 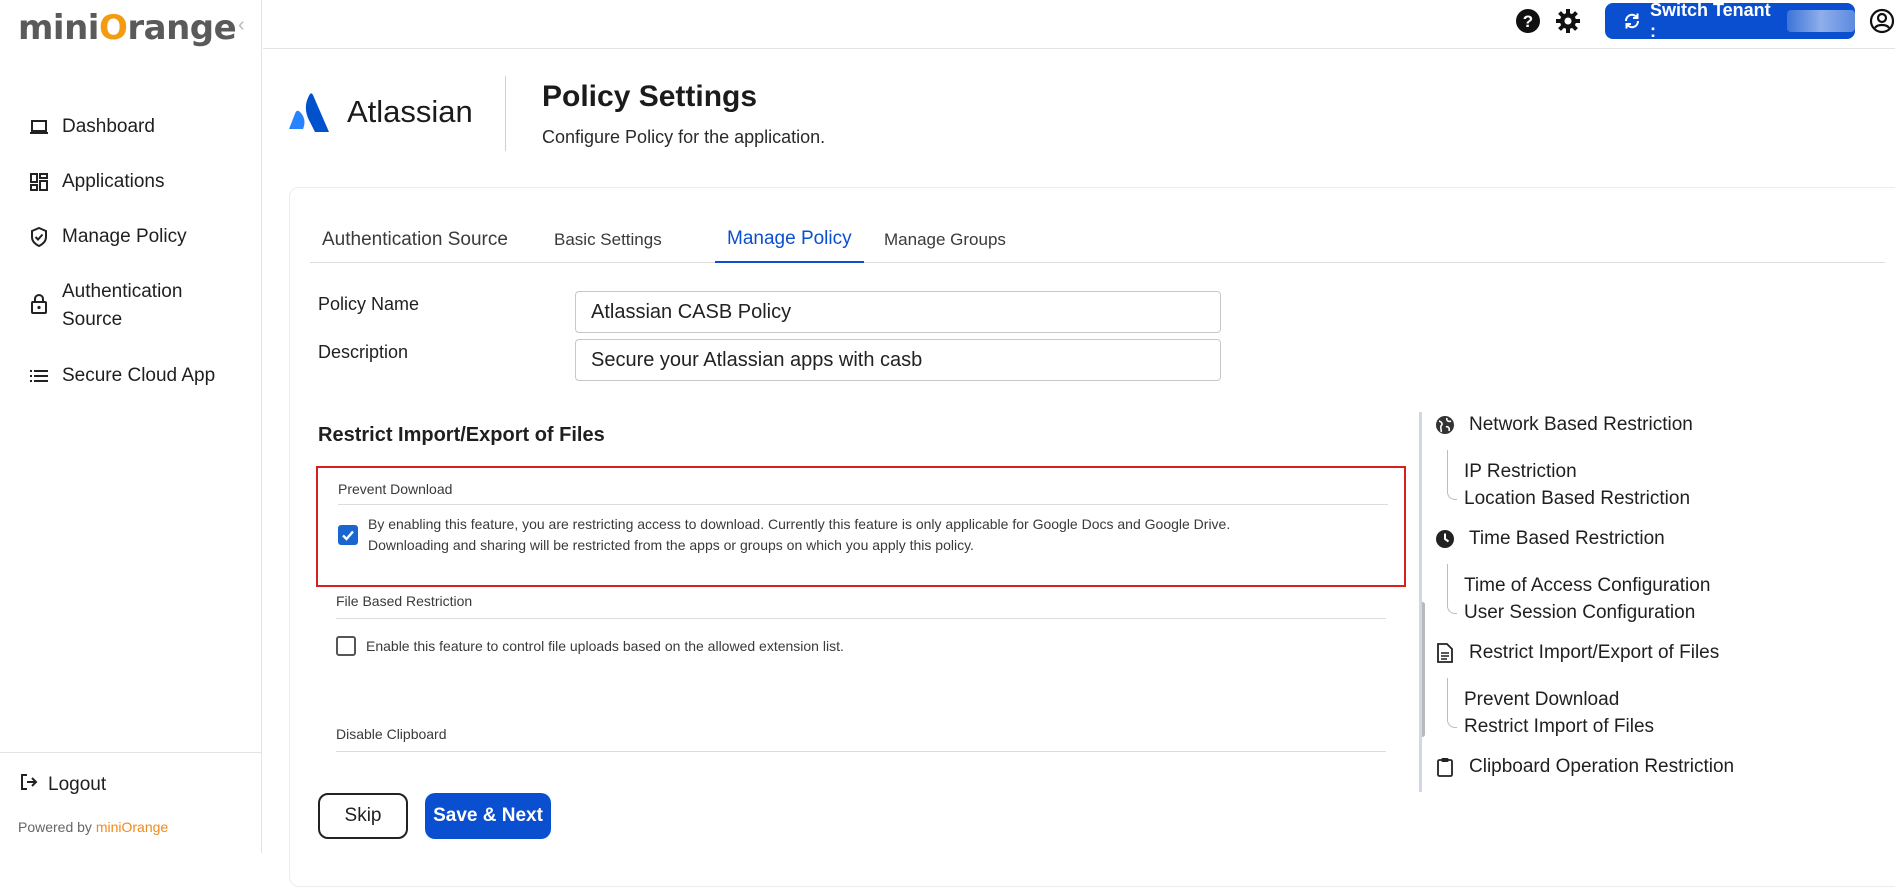 What do you see at coordinates (684, 137) in the screenshot?
I see `page-subtitle: Configure Policy for the application.` at bounding box center [684, 137].